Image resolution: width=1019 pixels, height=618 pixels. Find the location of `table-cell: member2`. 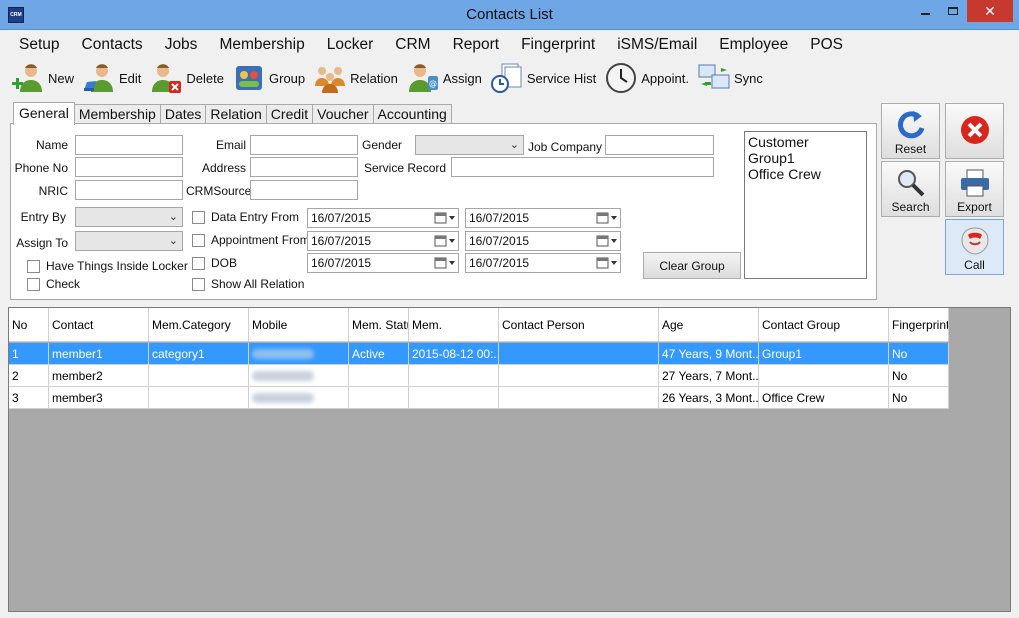

table-cell: member2 is located at coordinates (99, 376).